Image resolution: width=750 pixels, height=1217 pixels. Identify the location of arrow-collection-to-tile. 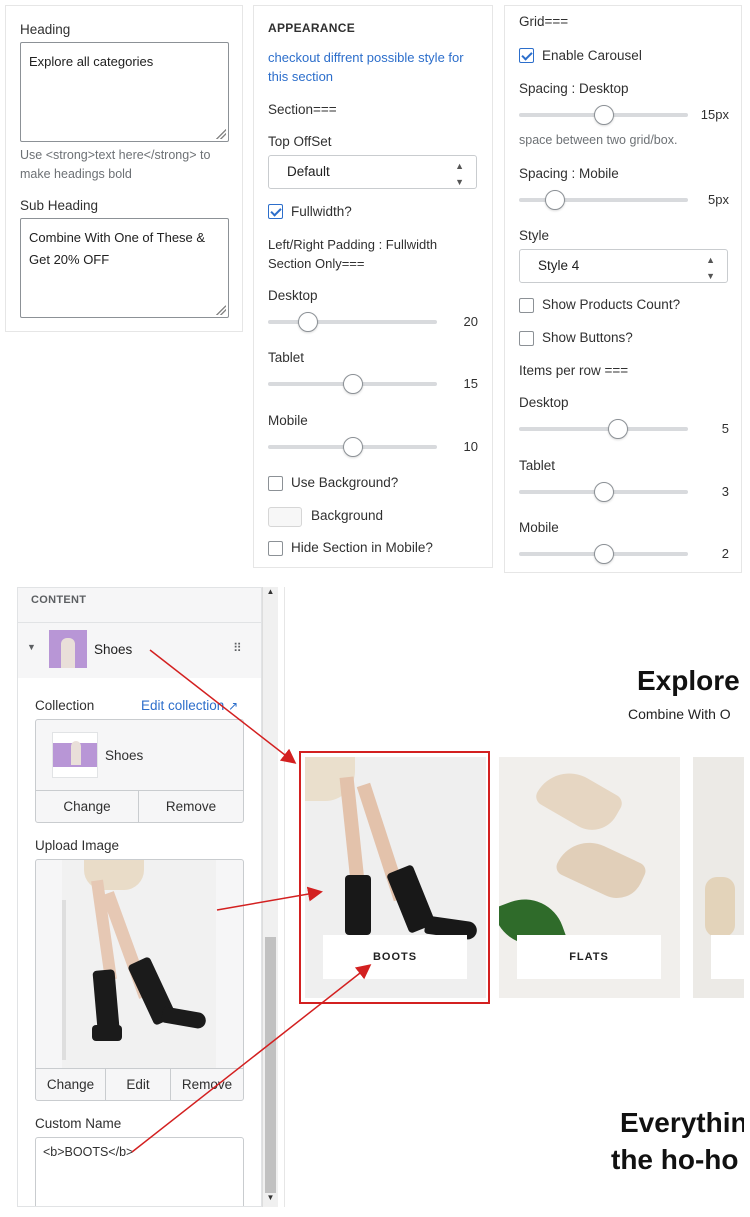
(223, 706).